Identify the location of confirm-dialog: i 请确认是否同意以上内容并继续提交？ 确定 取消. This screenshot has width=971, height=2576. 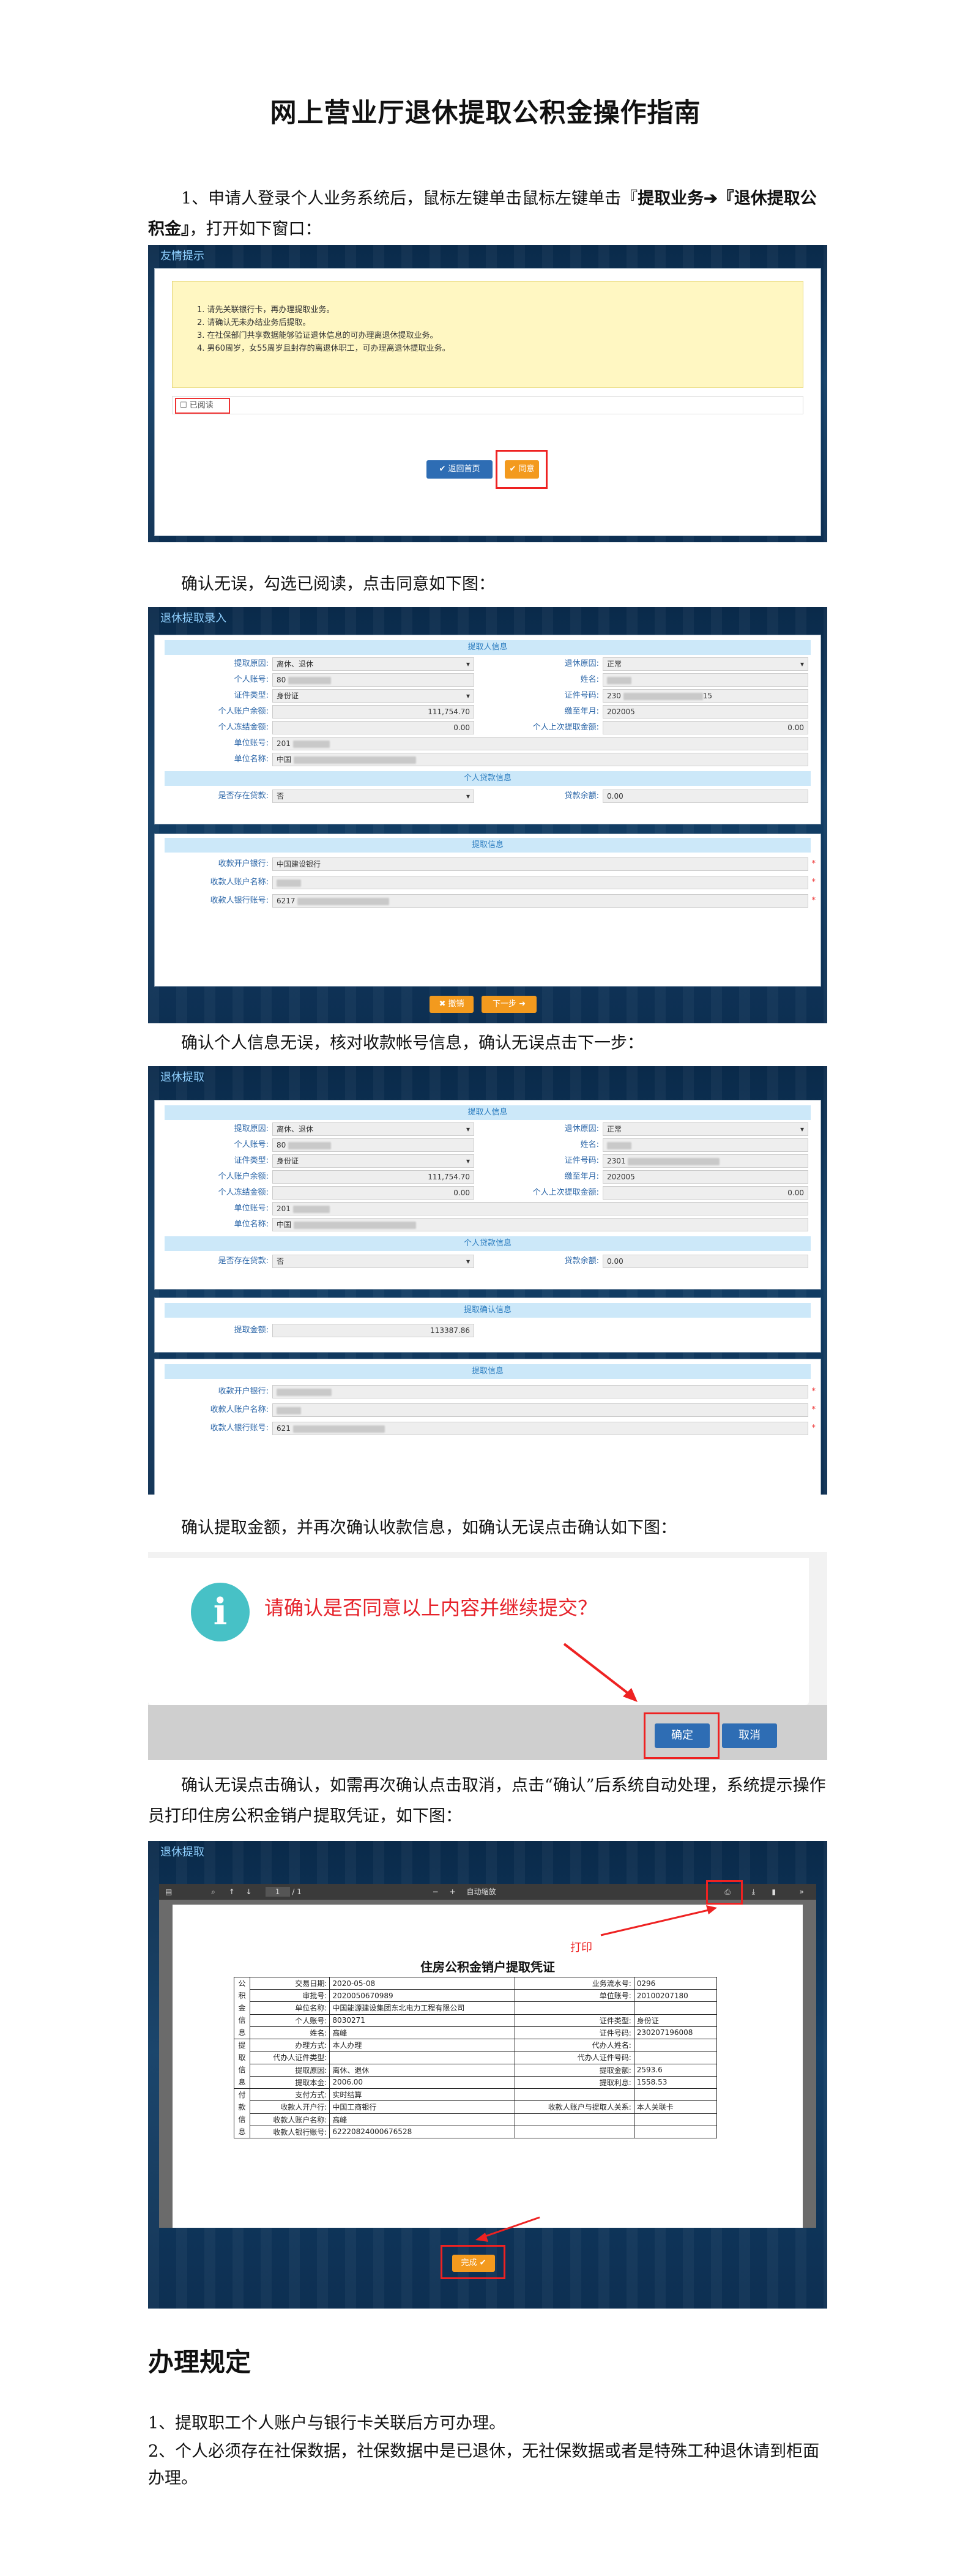
(487, 1656).